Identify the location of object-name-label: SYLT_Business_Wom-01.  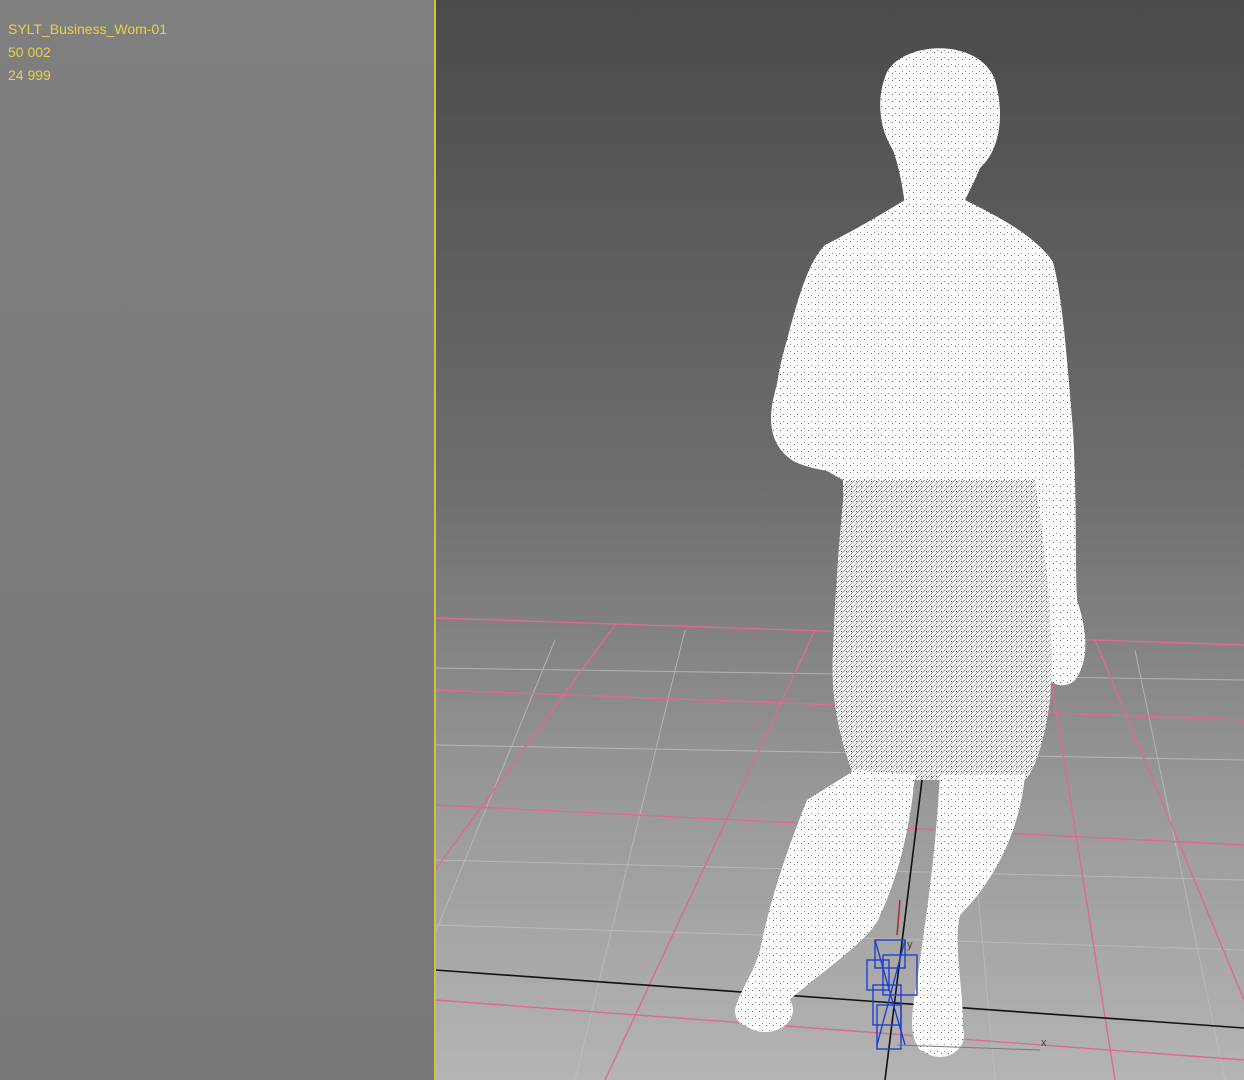
(87, 29).